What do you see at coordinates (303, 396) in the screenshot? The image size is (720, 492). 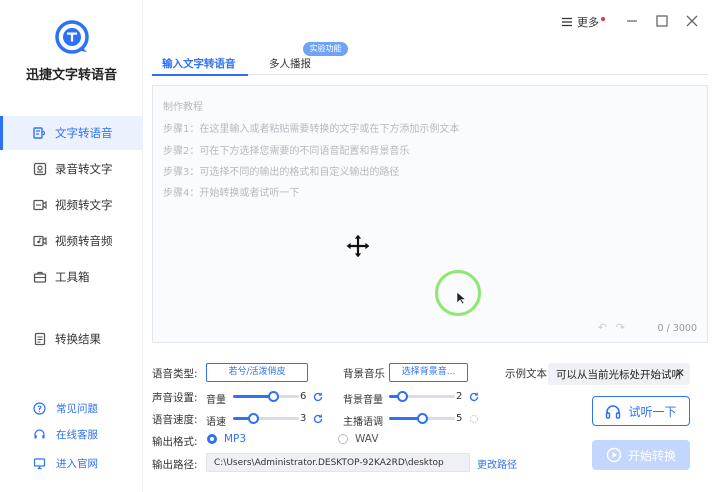 I see `volume-value: 6` at bounding box center [303, 396].